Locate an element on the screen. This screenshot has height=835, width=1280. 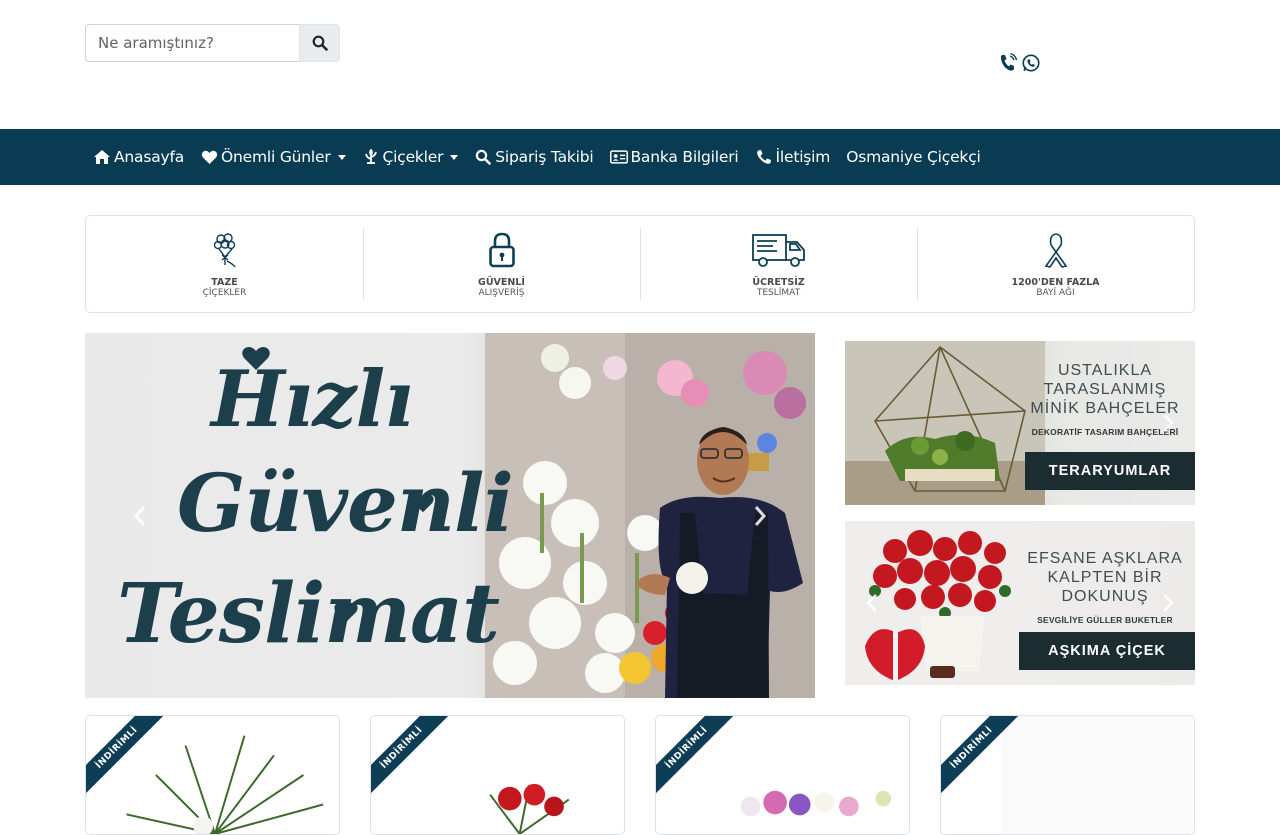
nav-item-banka-bilgileri: Banka Bilgileri is located at coordinates (674, 157).